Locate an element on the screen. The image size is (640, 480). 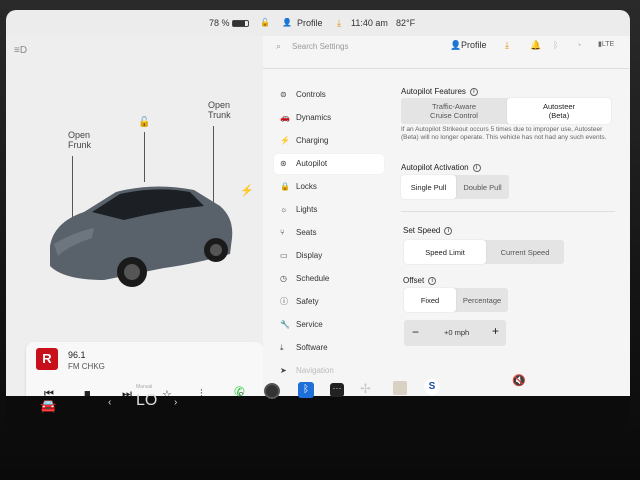
nav-item-seats: ⑂ Seats is located at coordinates (329, 233).